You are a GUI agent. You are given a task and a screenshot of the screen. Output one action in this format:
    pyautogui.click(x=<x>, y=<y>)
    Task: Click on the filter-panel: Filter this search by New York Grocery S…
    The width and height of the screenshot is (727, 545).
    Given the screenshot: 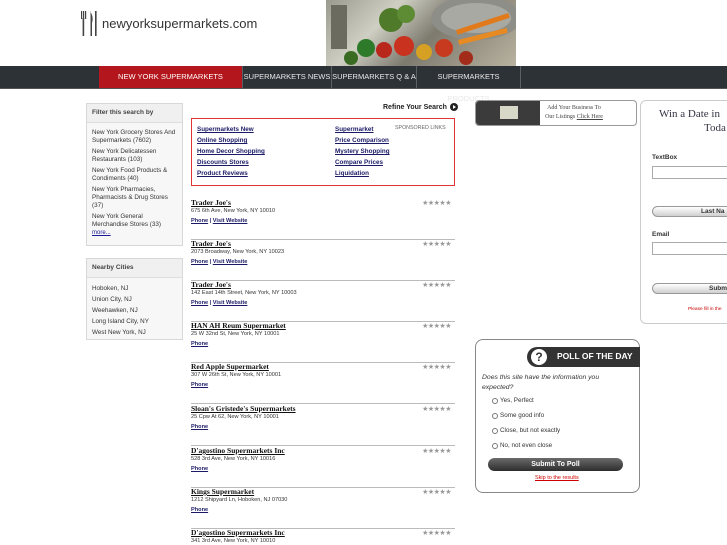 What is the action you would take?
    pyautogui.click(x=134, y=174)
    